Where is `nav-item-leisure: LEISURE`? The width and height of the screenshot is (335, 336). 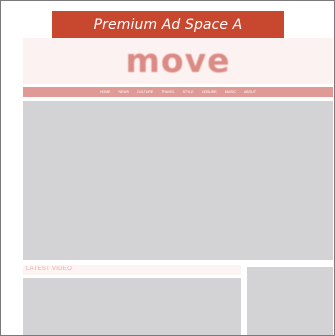 nav-item-leisure: LEISURE is located at coordinates (209, 92).